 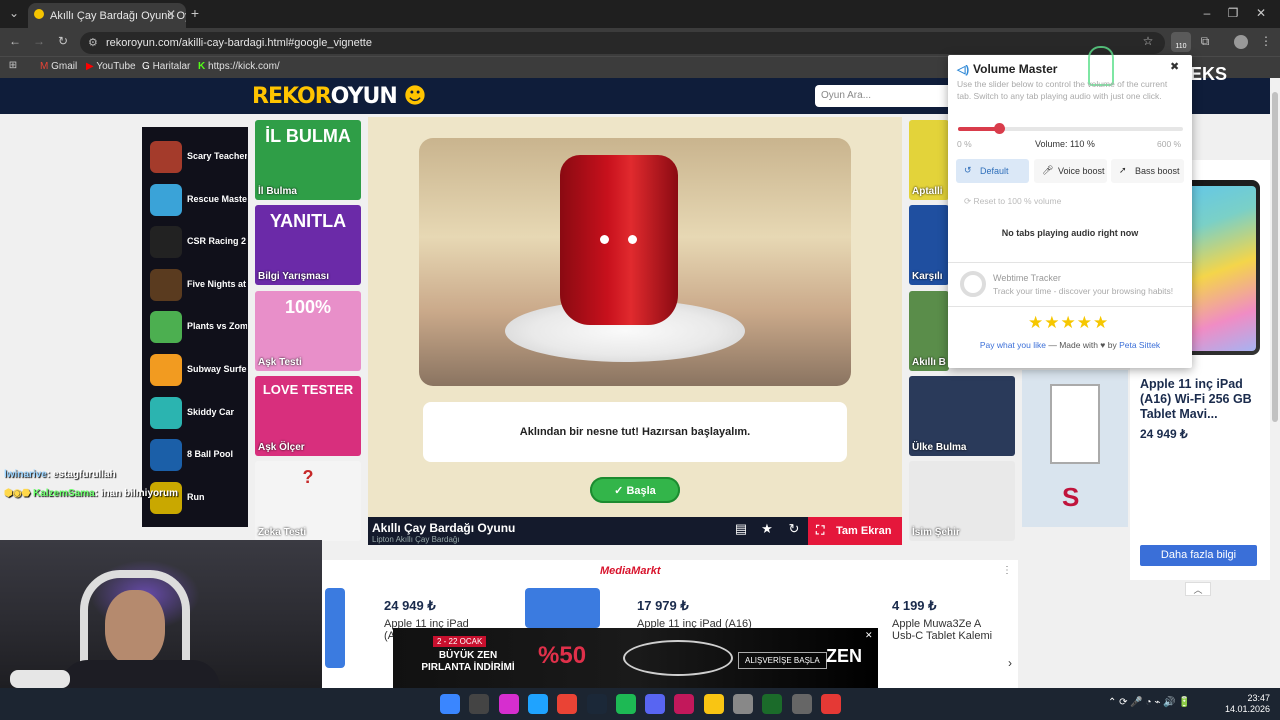 What do you see at coordinates (1010, 663) in the screenshot?
I see `carousel-next-icon: ›` at bounding box center [1010, 663].